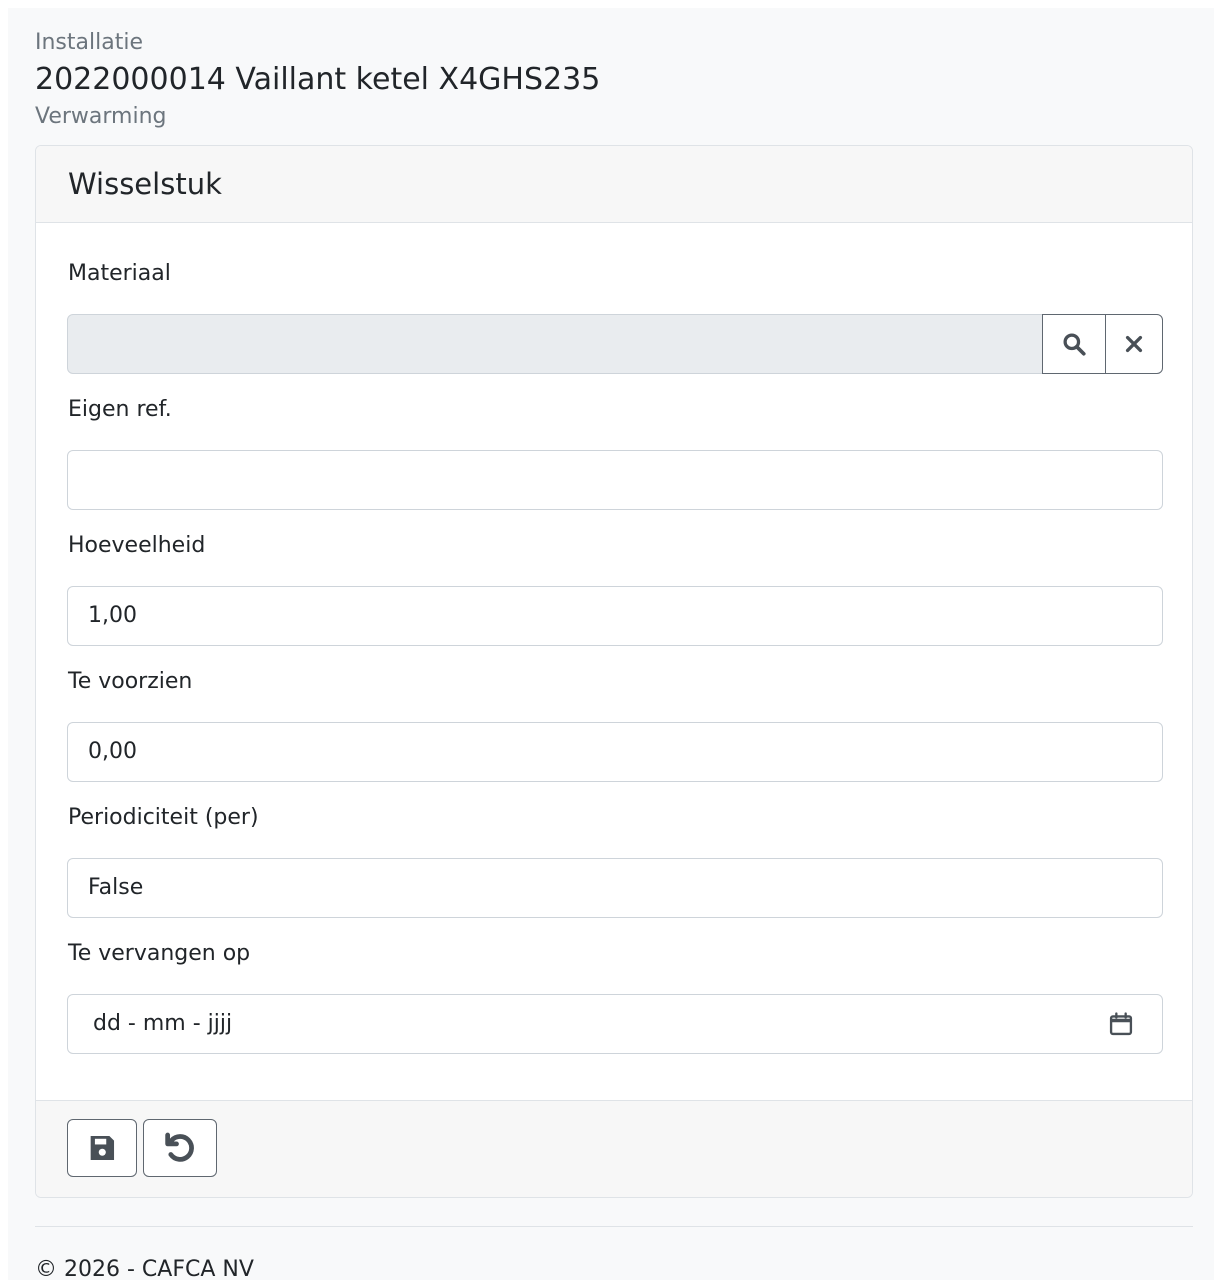  What do you see at coordinates (614, 1226) in the screenshot?
I see `footer-divider` at bounding box center [614, 1226].